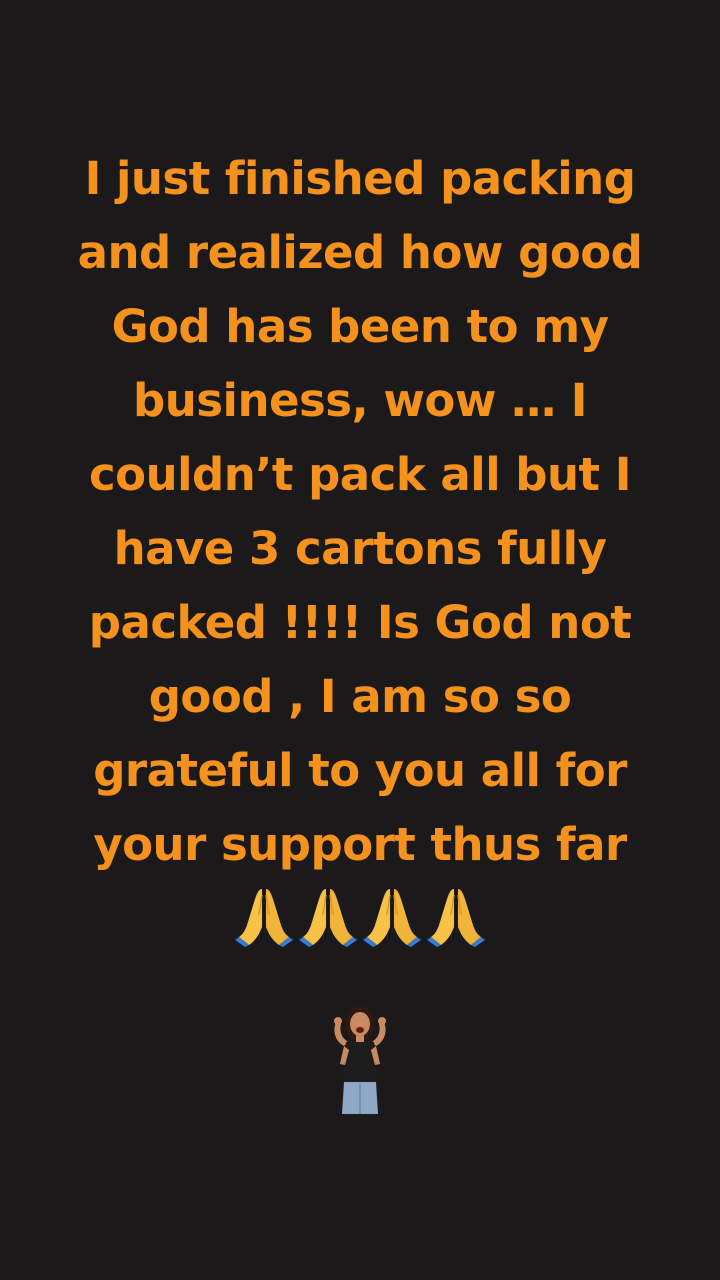  What do you see at coordinates (360, 474) in the screenshot?
I see `story-line: couldn’t pack all but I` at bounding box center [360, 474].